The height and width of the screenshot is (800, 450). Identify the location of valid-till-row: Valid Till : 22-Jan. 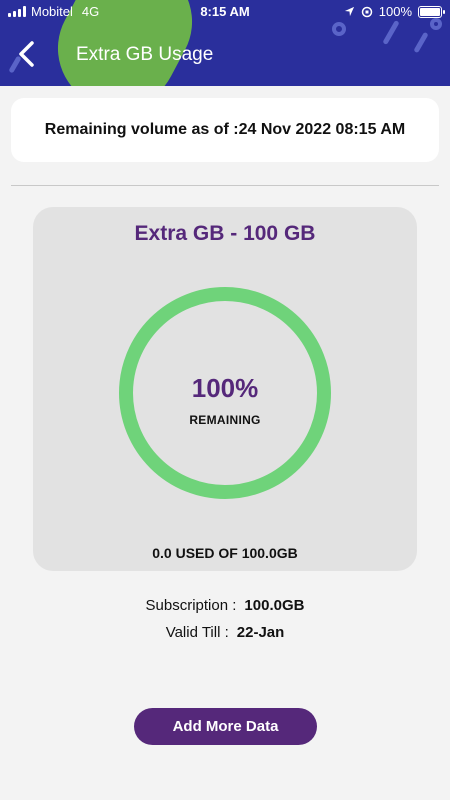
(225, 632).